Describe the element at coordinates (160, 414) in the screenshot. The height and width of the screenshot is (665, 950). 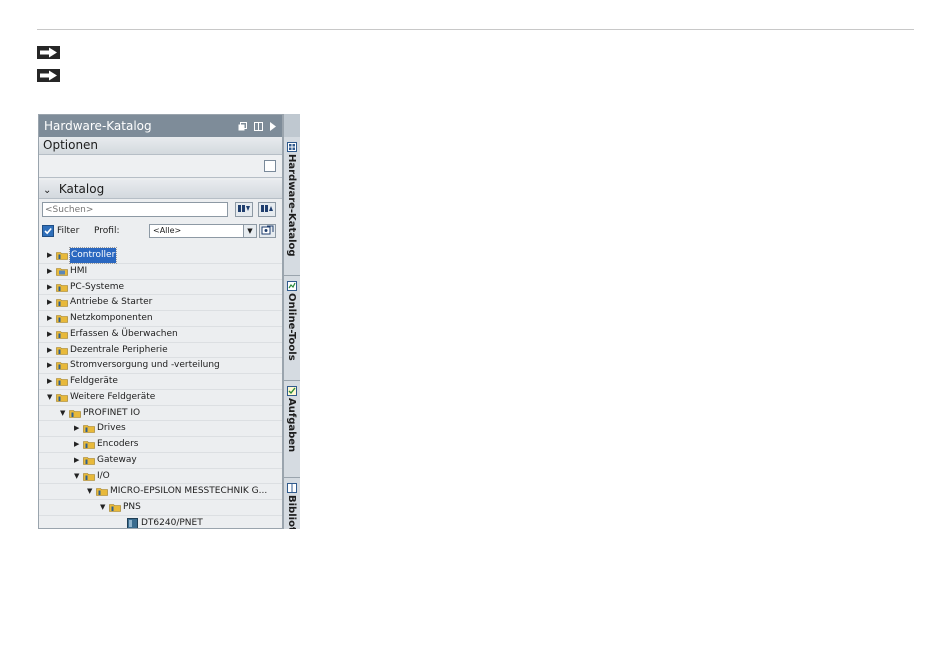
I see `tree-item: ▼ PROFINET IO` at that location.